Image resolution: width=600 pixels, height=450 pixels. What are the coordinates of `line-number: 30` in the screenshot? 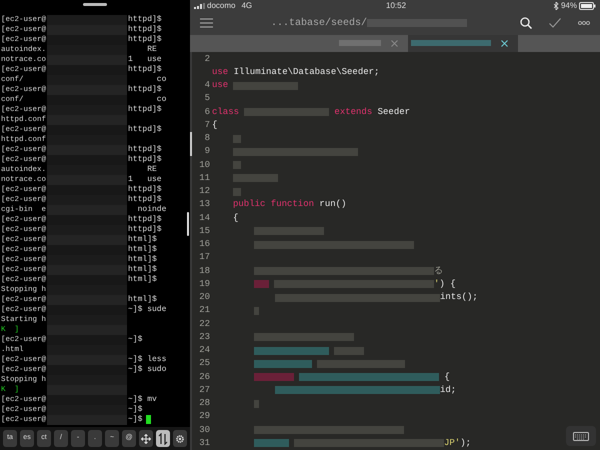 It's located at (204, 430).